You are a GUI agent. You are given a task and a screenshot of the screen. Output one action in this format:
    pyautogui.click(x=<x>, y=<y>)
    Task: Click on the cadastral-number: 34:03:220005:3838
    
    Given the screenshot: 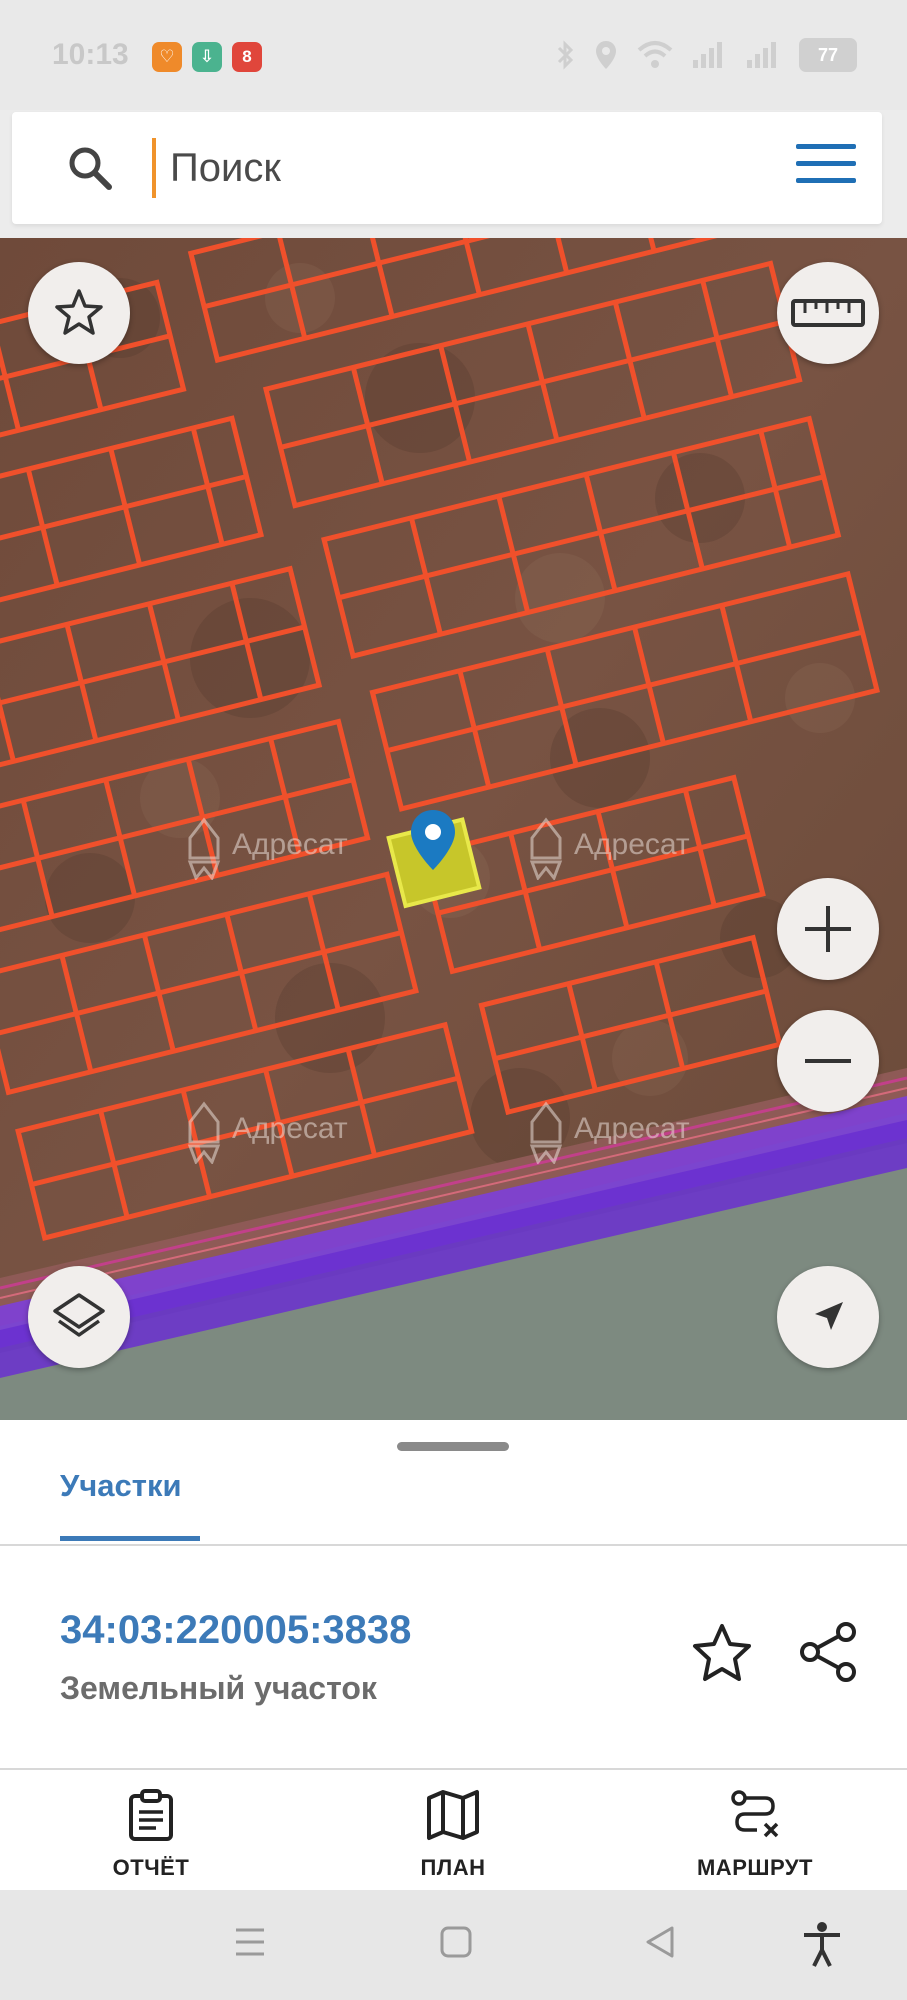 What is the action you would take?
    pyautogui.click(x=235, y=1630)
    